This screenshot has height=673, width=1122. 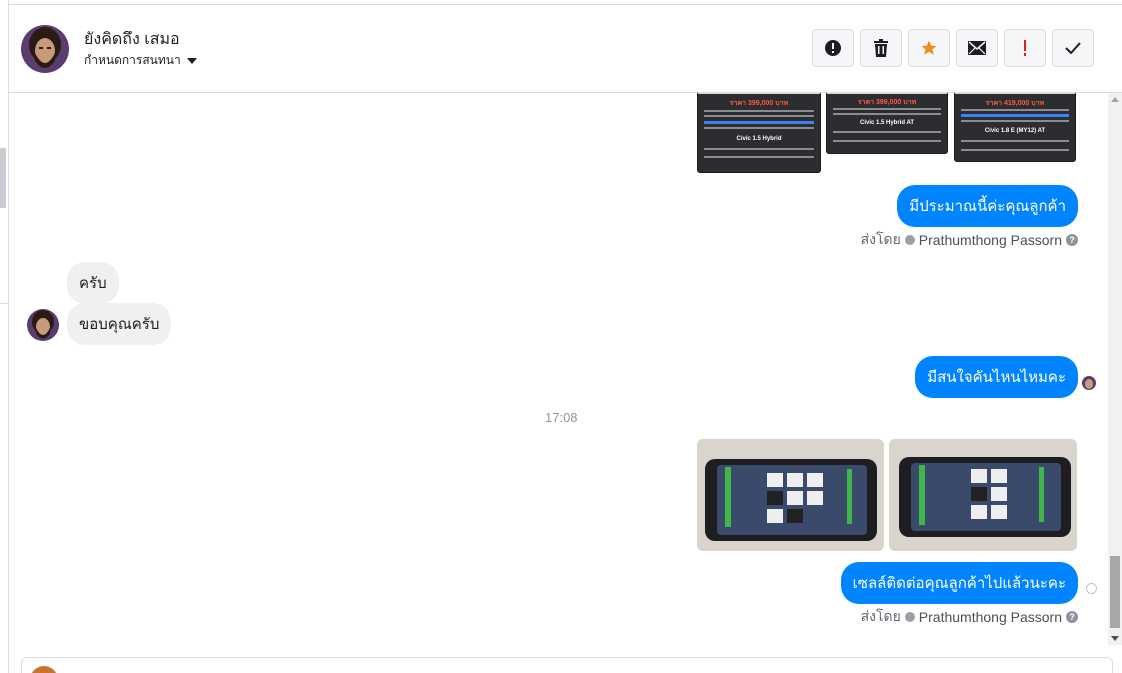 What do you see at coordinates (996, 377) in the screenshot?
I see `outgoing-message: มีสนใจคันไหนไหมคะ` at bounding box center [996, 377].